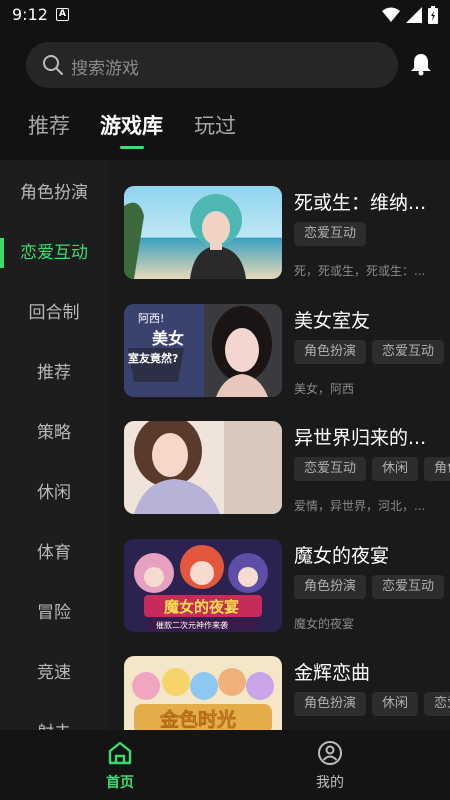 The height and width of the screenshot is (800, 450). What do you see at coordinates (330, 766) in the screenshot?
I see `nav-mine: 我的` at bounding box center [330, 766].